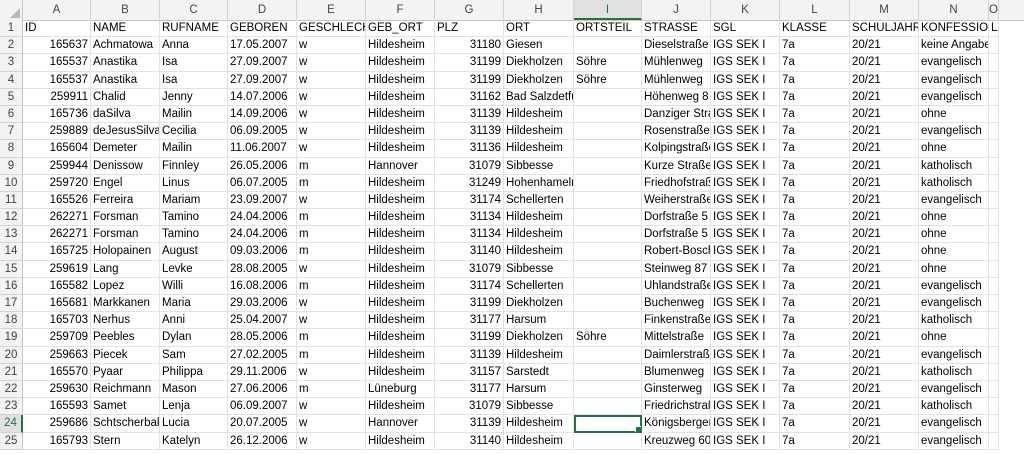 The height and width of the screenshot is (454, 1024). I want to click on cell: Söhre, so click(608, 63).